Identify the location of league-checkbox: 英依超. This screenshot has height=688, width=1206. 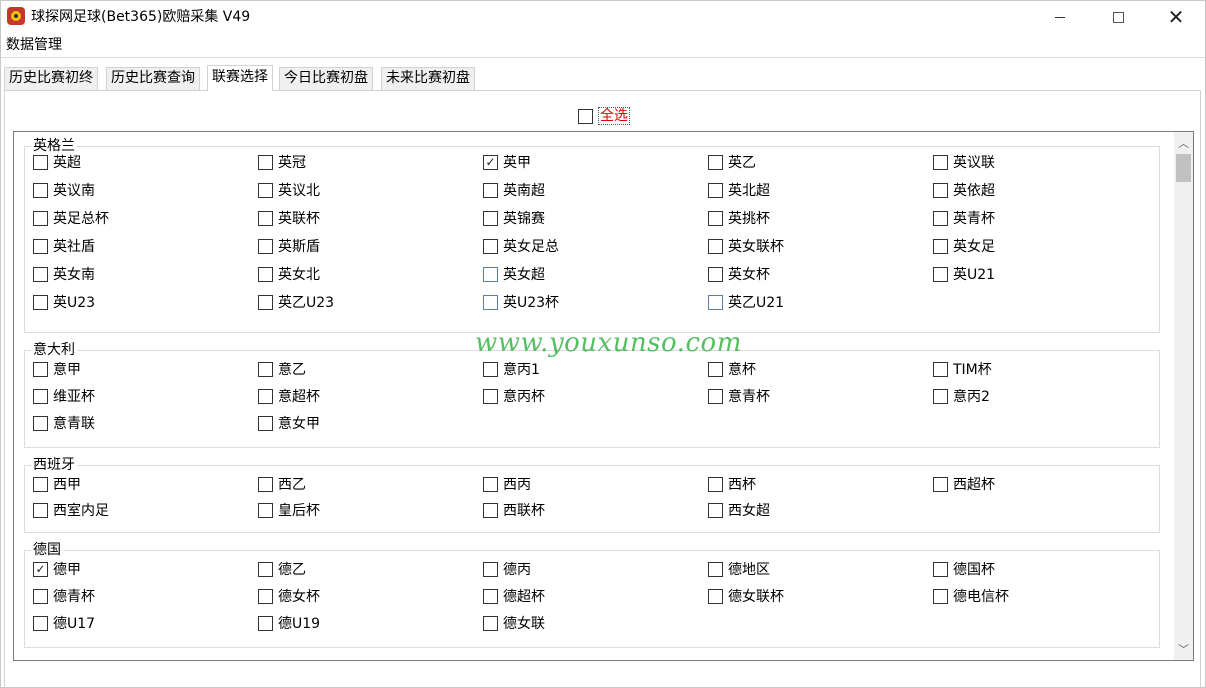
(964, 190).